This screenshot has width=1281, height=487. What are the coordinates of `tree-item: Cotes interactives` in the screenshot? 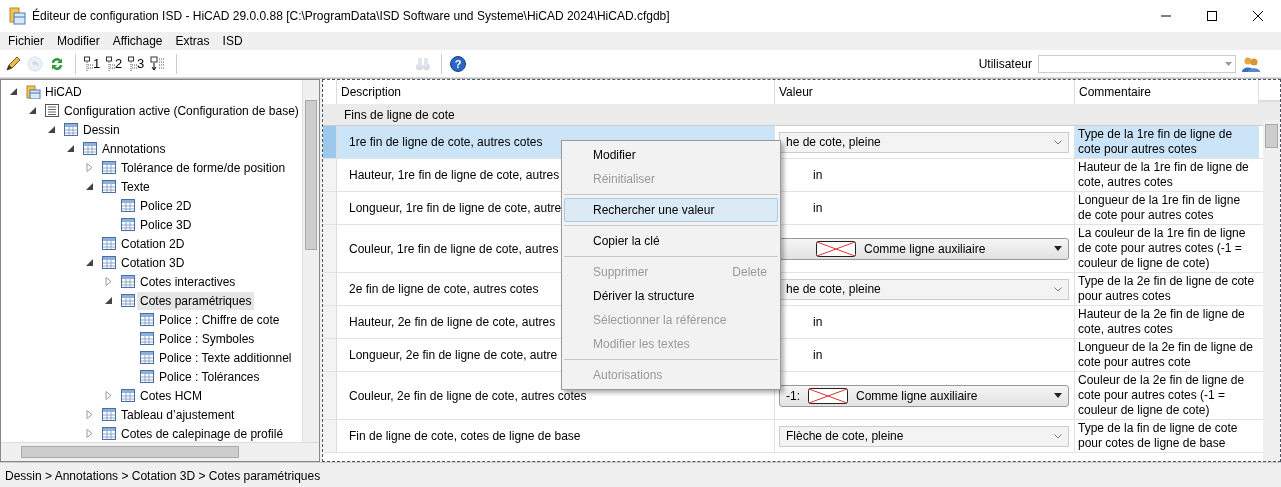 It's located at (188, 281).